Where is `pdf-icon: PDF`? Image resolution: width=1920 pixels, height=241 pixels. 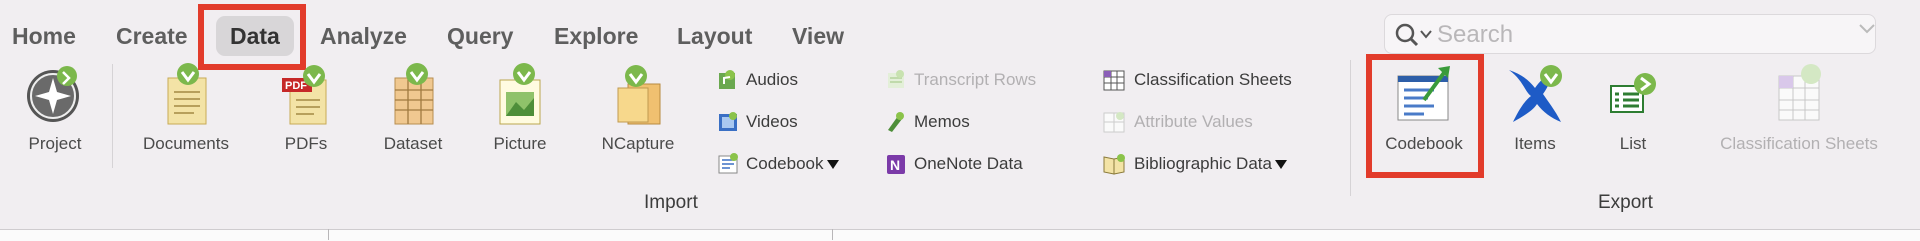
pdf-icon: PDF is located at coordinates (304, 95).